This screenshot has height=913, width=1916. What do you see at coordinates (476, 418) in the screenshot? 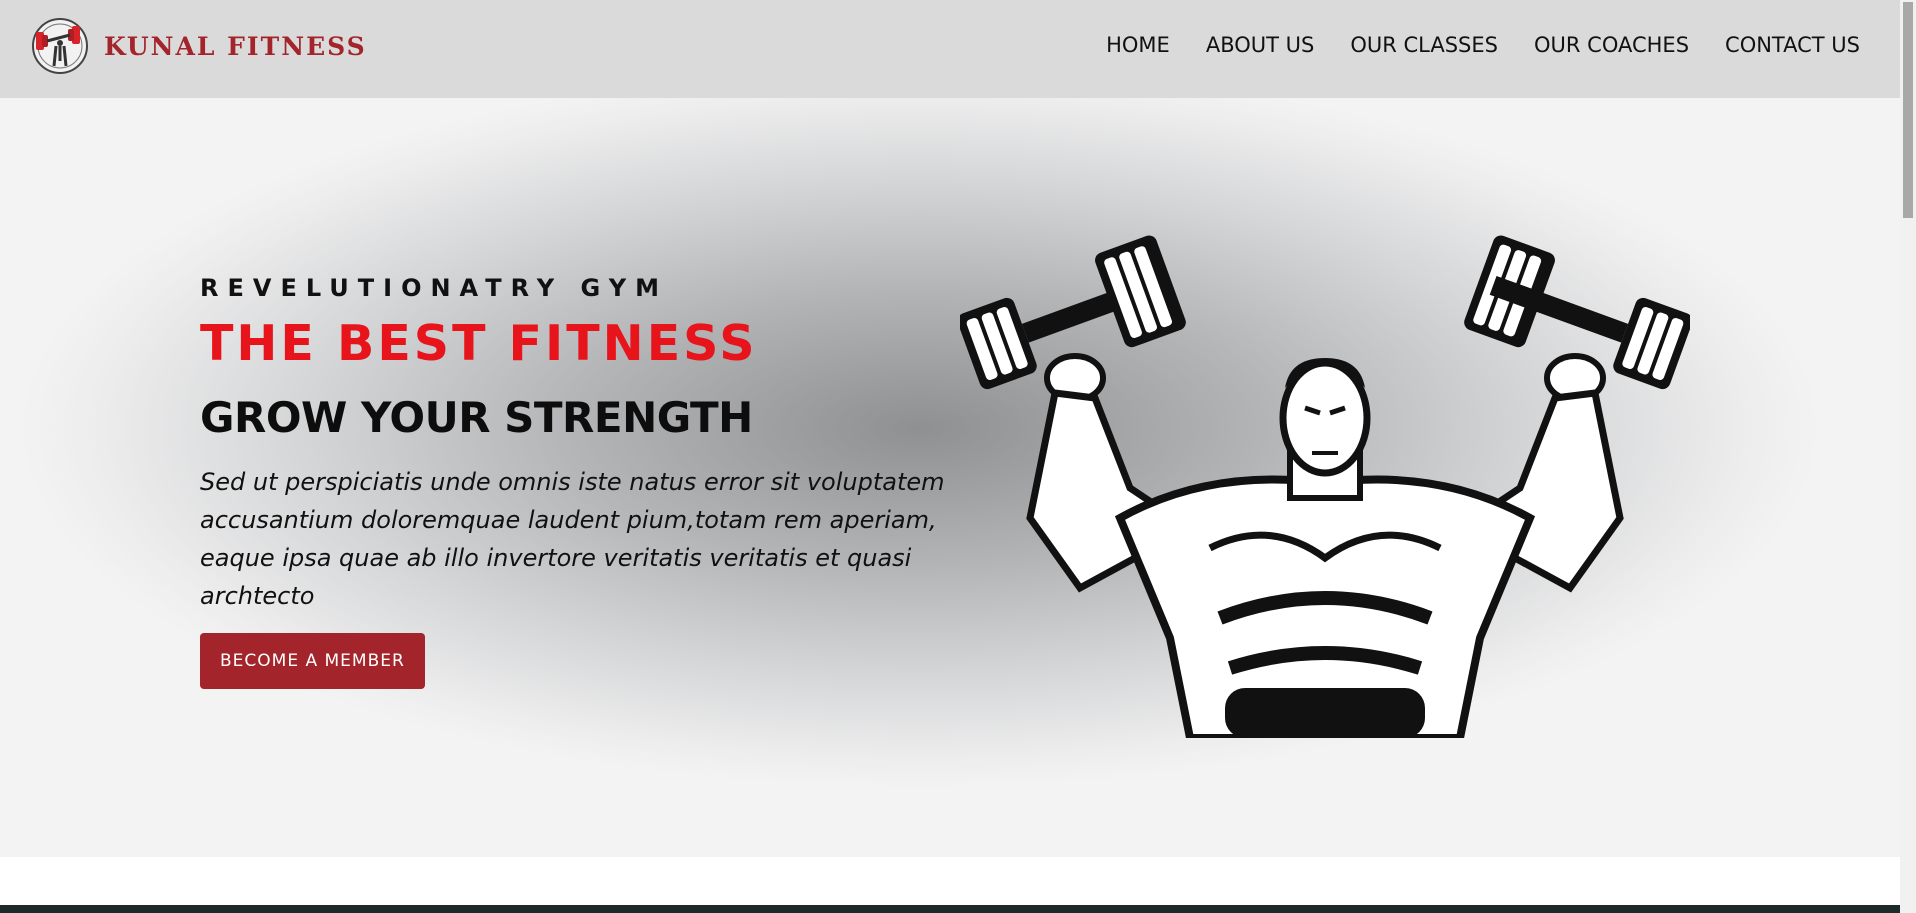
I see `hero-subtitle: GROW YOUR STRENGTH` at bounding box center [476, 418].